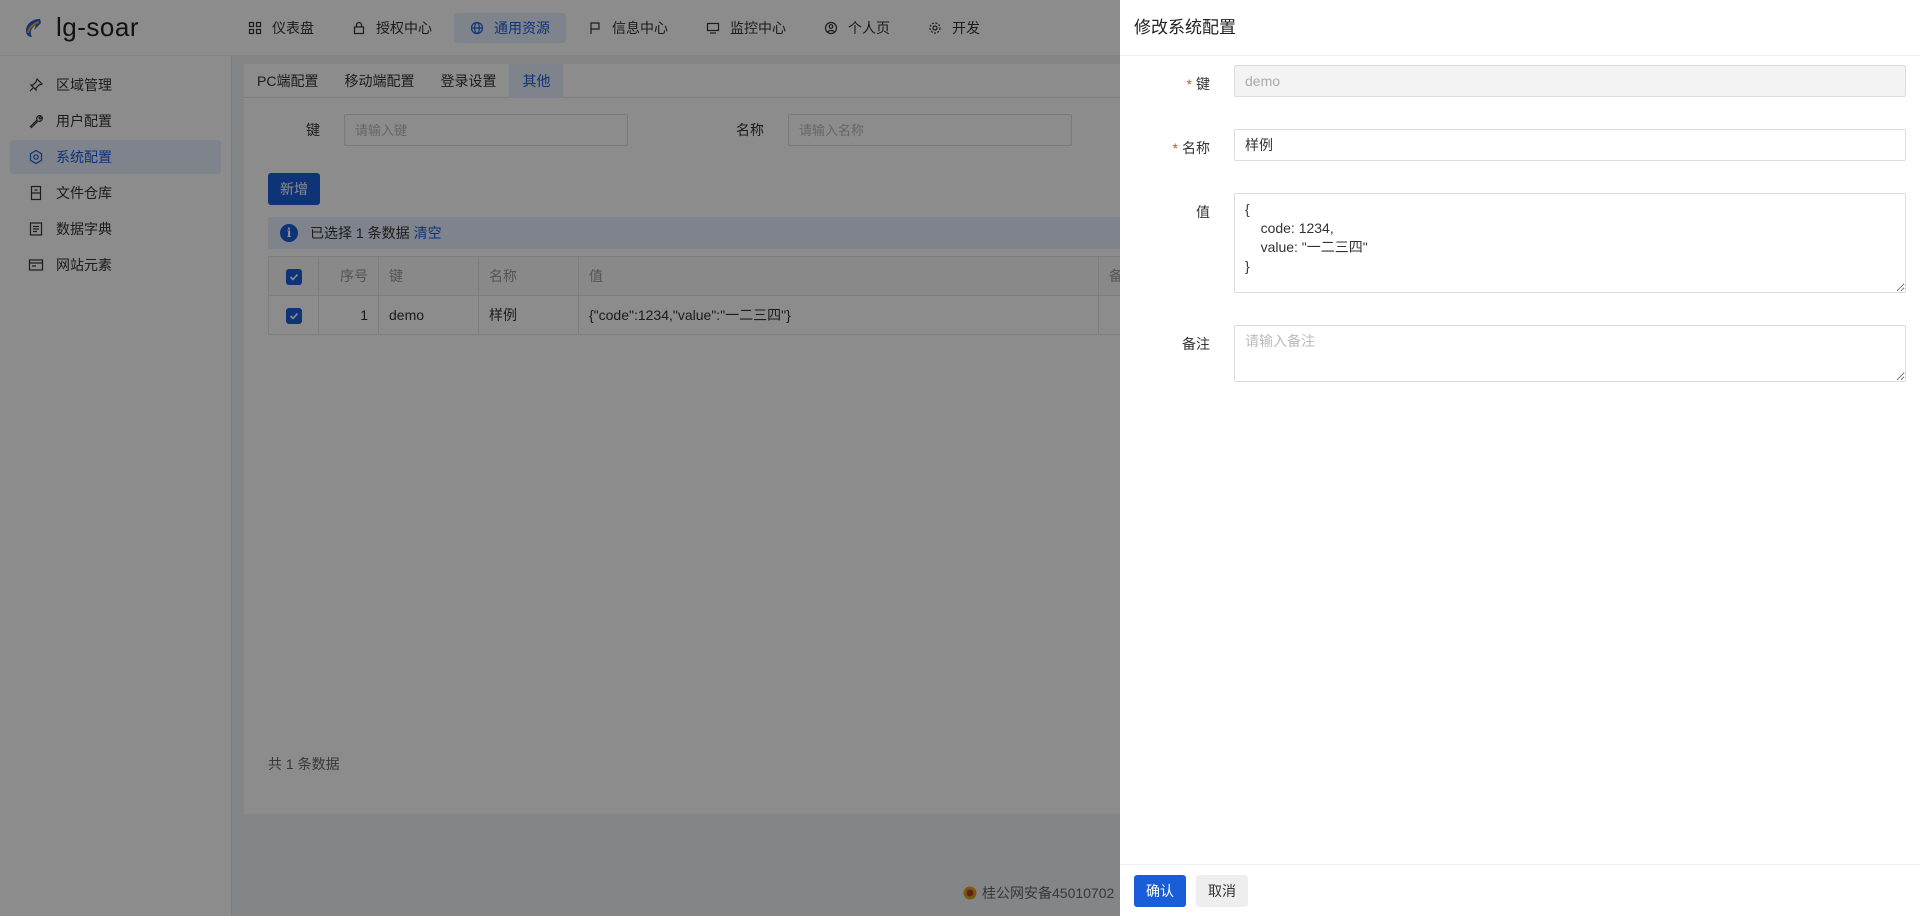  I want to click on form-row-key: * 键, so click(1513, 81).